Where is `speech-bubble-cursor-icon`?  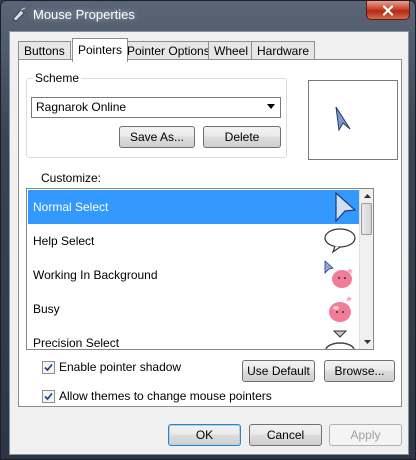 speech-bubble-cursor-icon is located at coordinates (340, 241).